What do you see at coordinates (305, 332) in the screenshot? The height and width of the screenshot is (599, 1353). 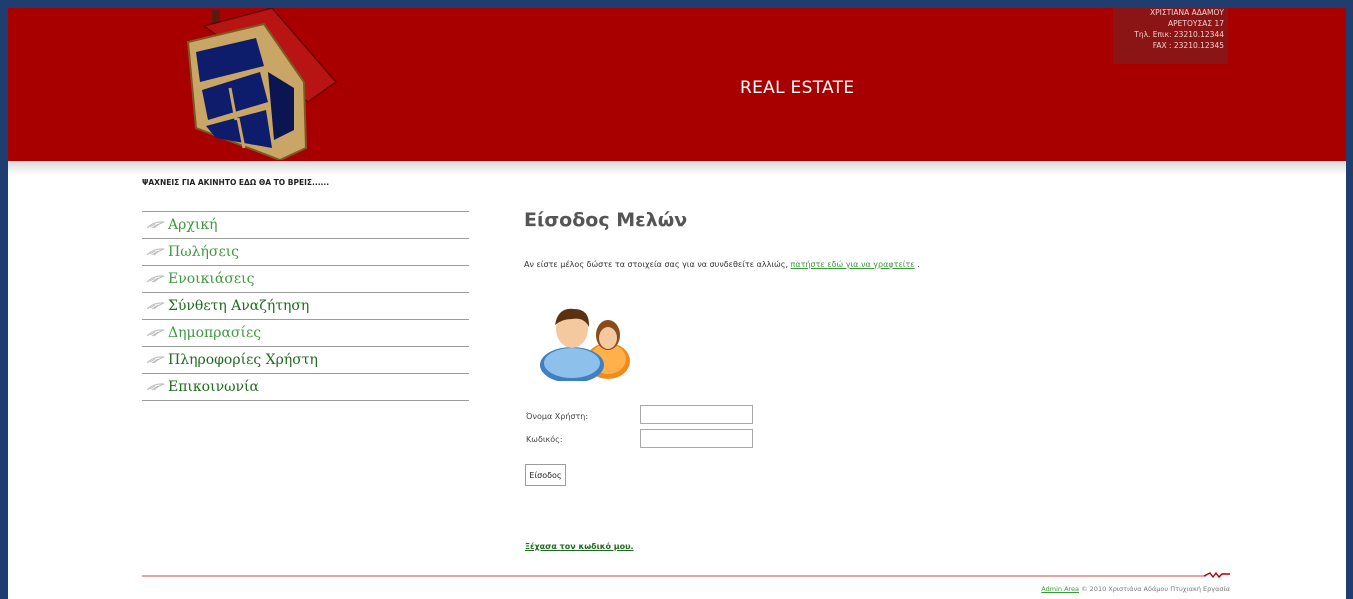 I see `sidebar-item-auctions: Δημοπρασίες` at bounding box center [305, 332].